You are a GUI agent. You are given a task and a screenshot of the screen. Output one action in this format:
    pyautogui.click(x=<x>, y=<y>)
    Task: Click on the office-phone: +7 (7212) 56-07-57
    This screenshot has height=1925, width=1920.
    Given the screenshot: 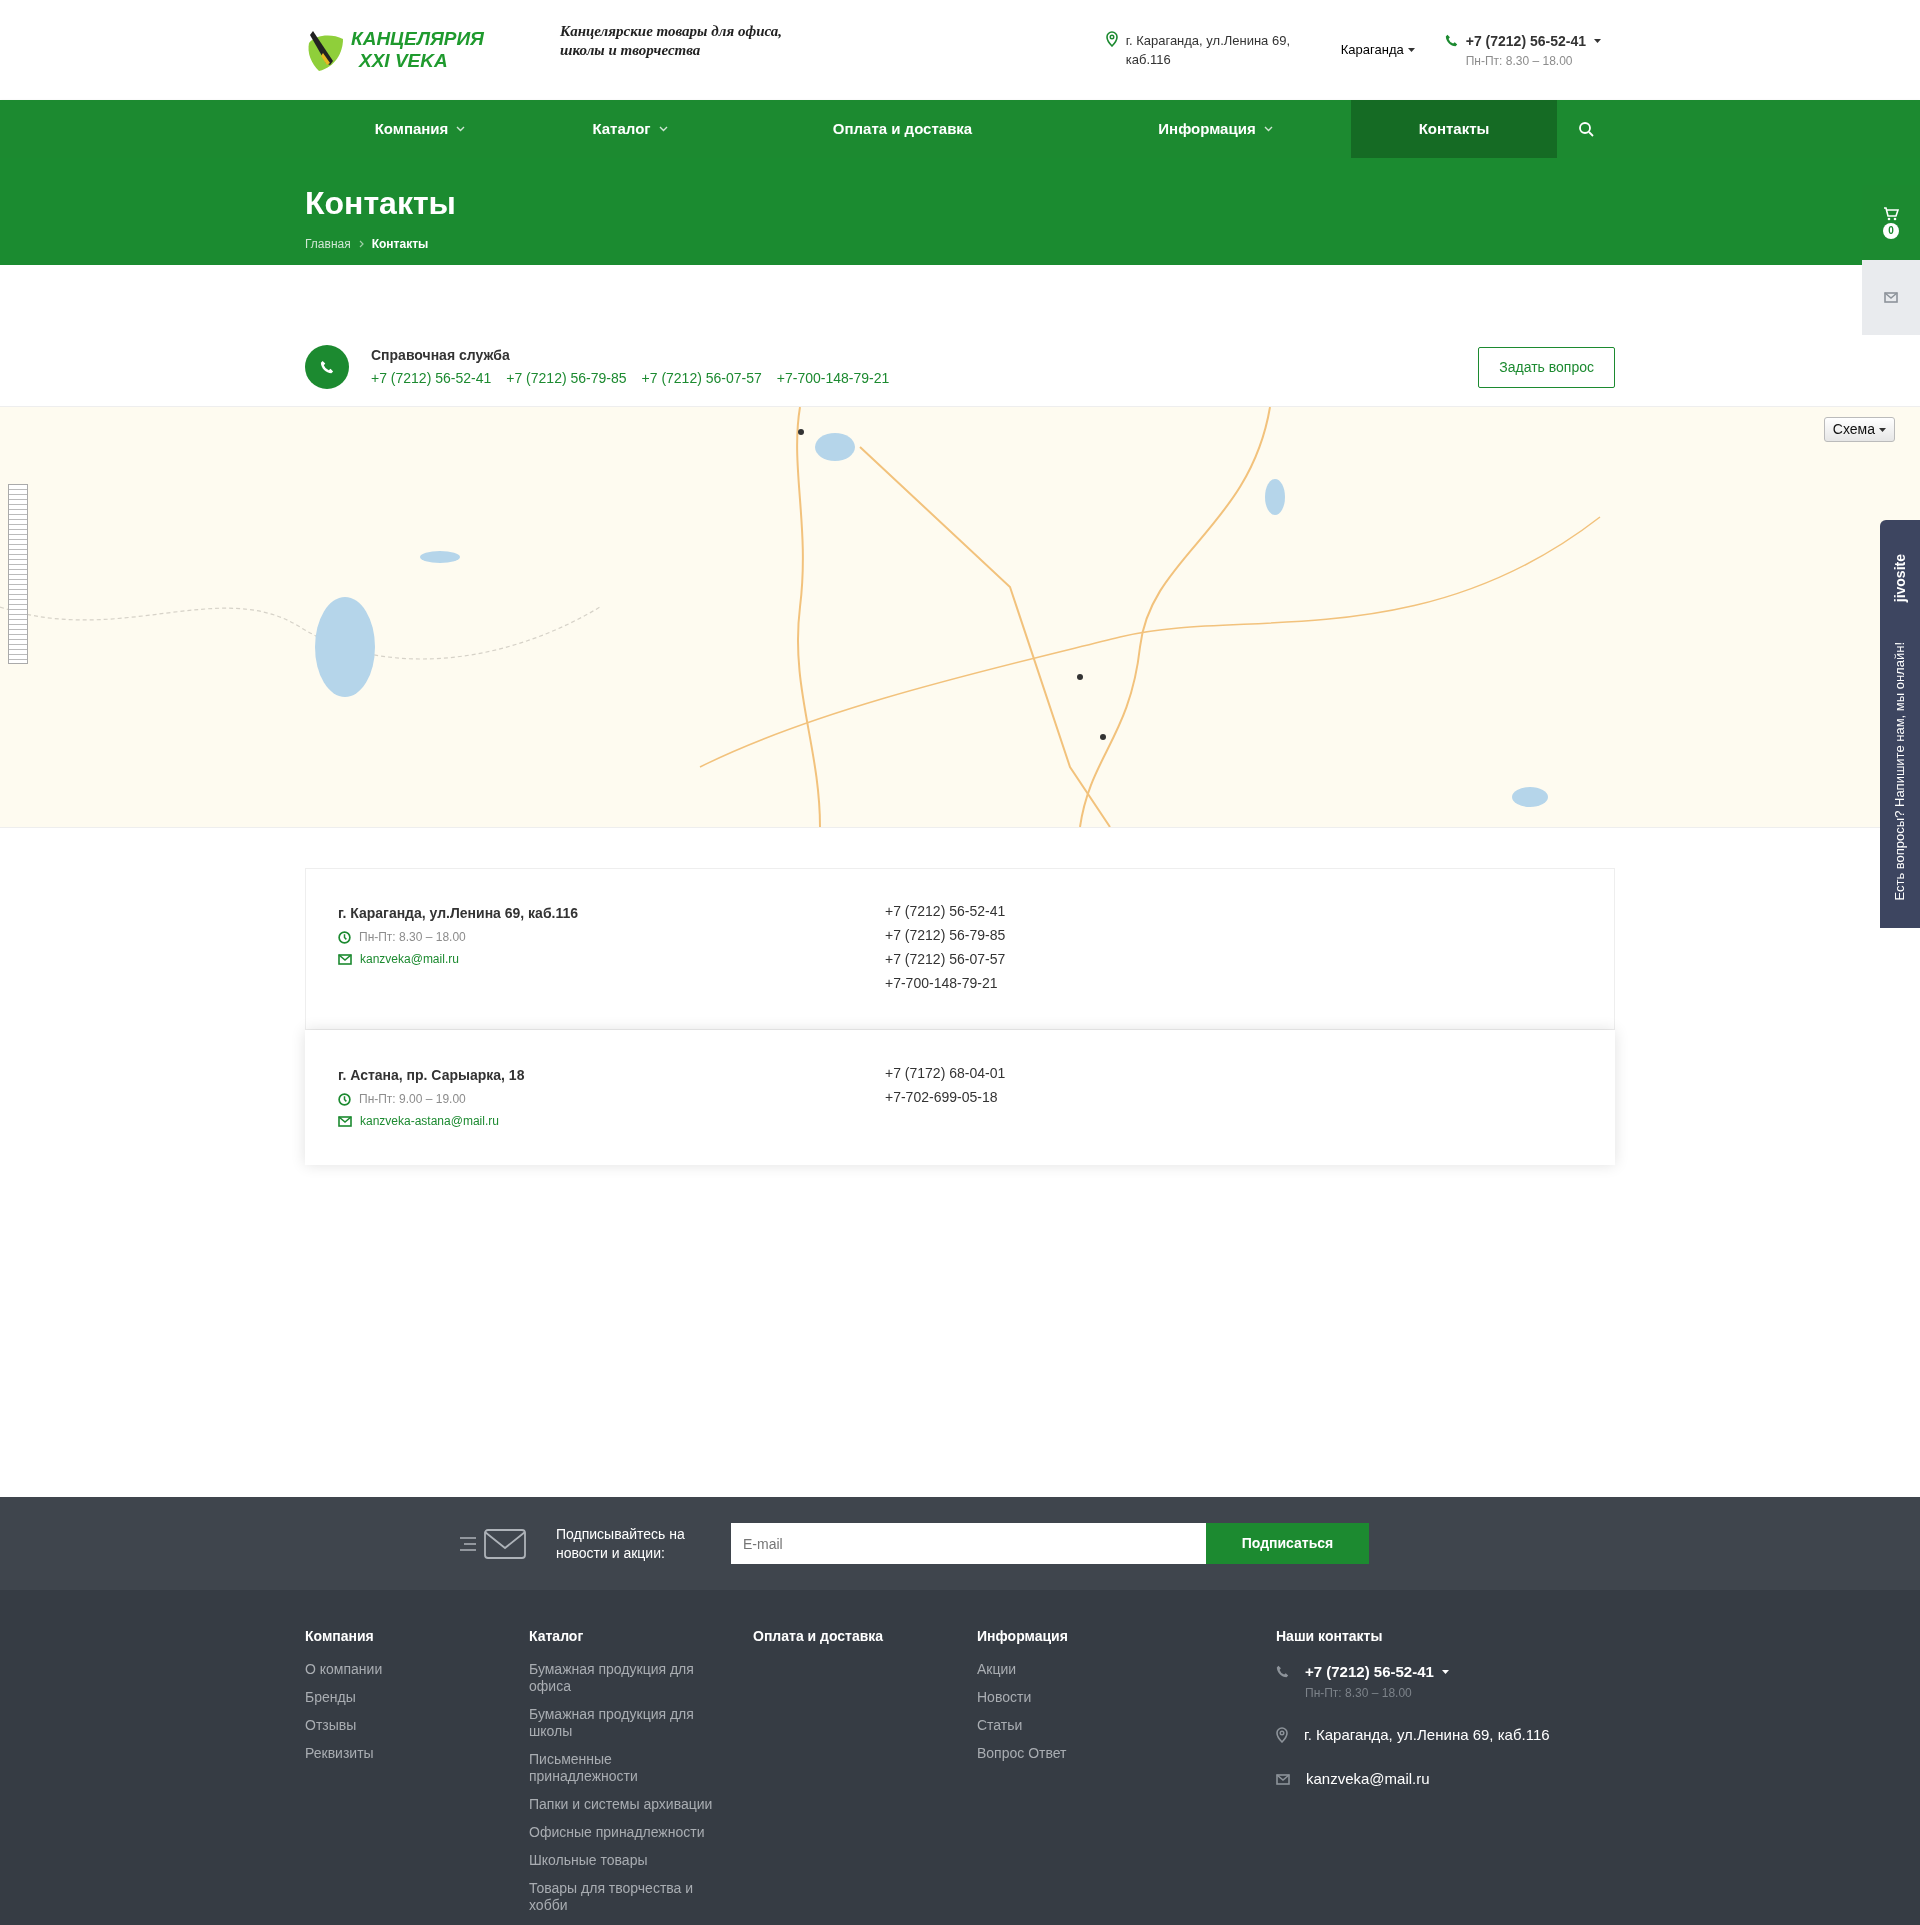 What is the action you would take?
    pyautogui.click(x=945, y=959)
    